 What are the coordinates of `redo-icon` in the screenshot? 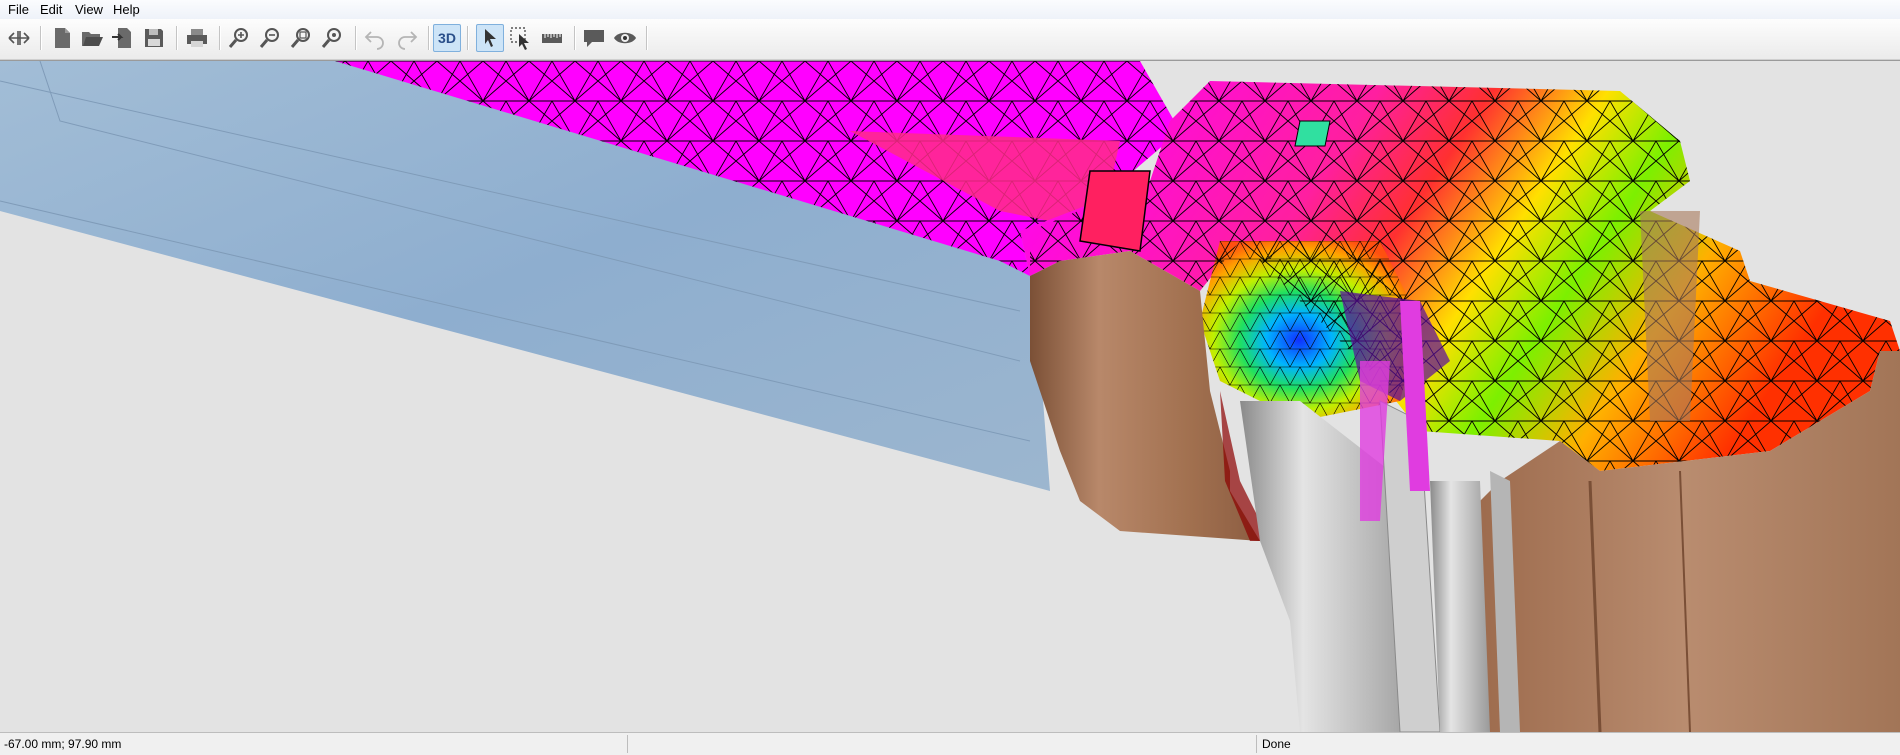 It's located at (408, 40).